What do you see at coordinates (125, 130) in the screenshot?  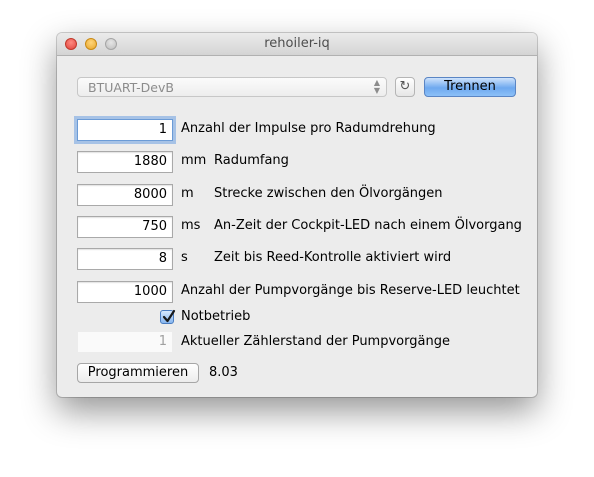 I see `impulses-field: 1` at bounding box center [125, 130].